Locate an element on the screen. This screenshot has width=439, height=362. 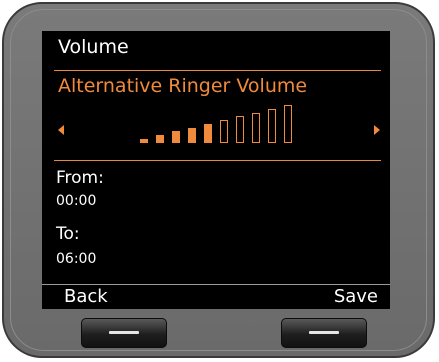
screen-title: Volume is located at coordinates (93, 47).